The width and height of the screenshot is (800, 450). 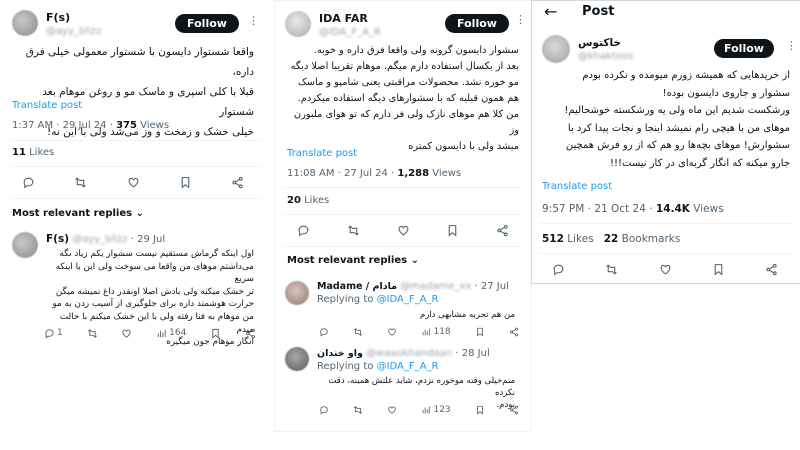 I want to click on post-time: 1:37 AM · 29 Jul 24 ·, so click(x=64, y=125).